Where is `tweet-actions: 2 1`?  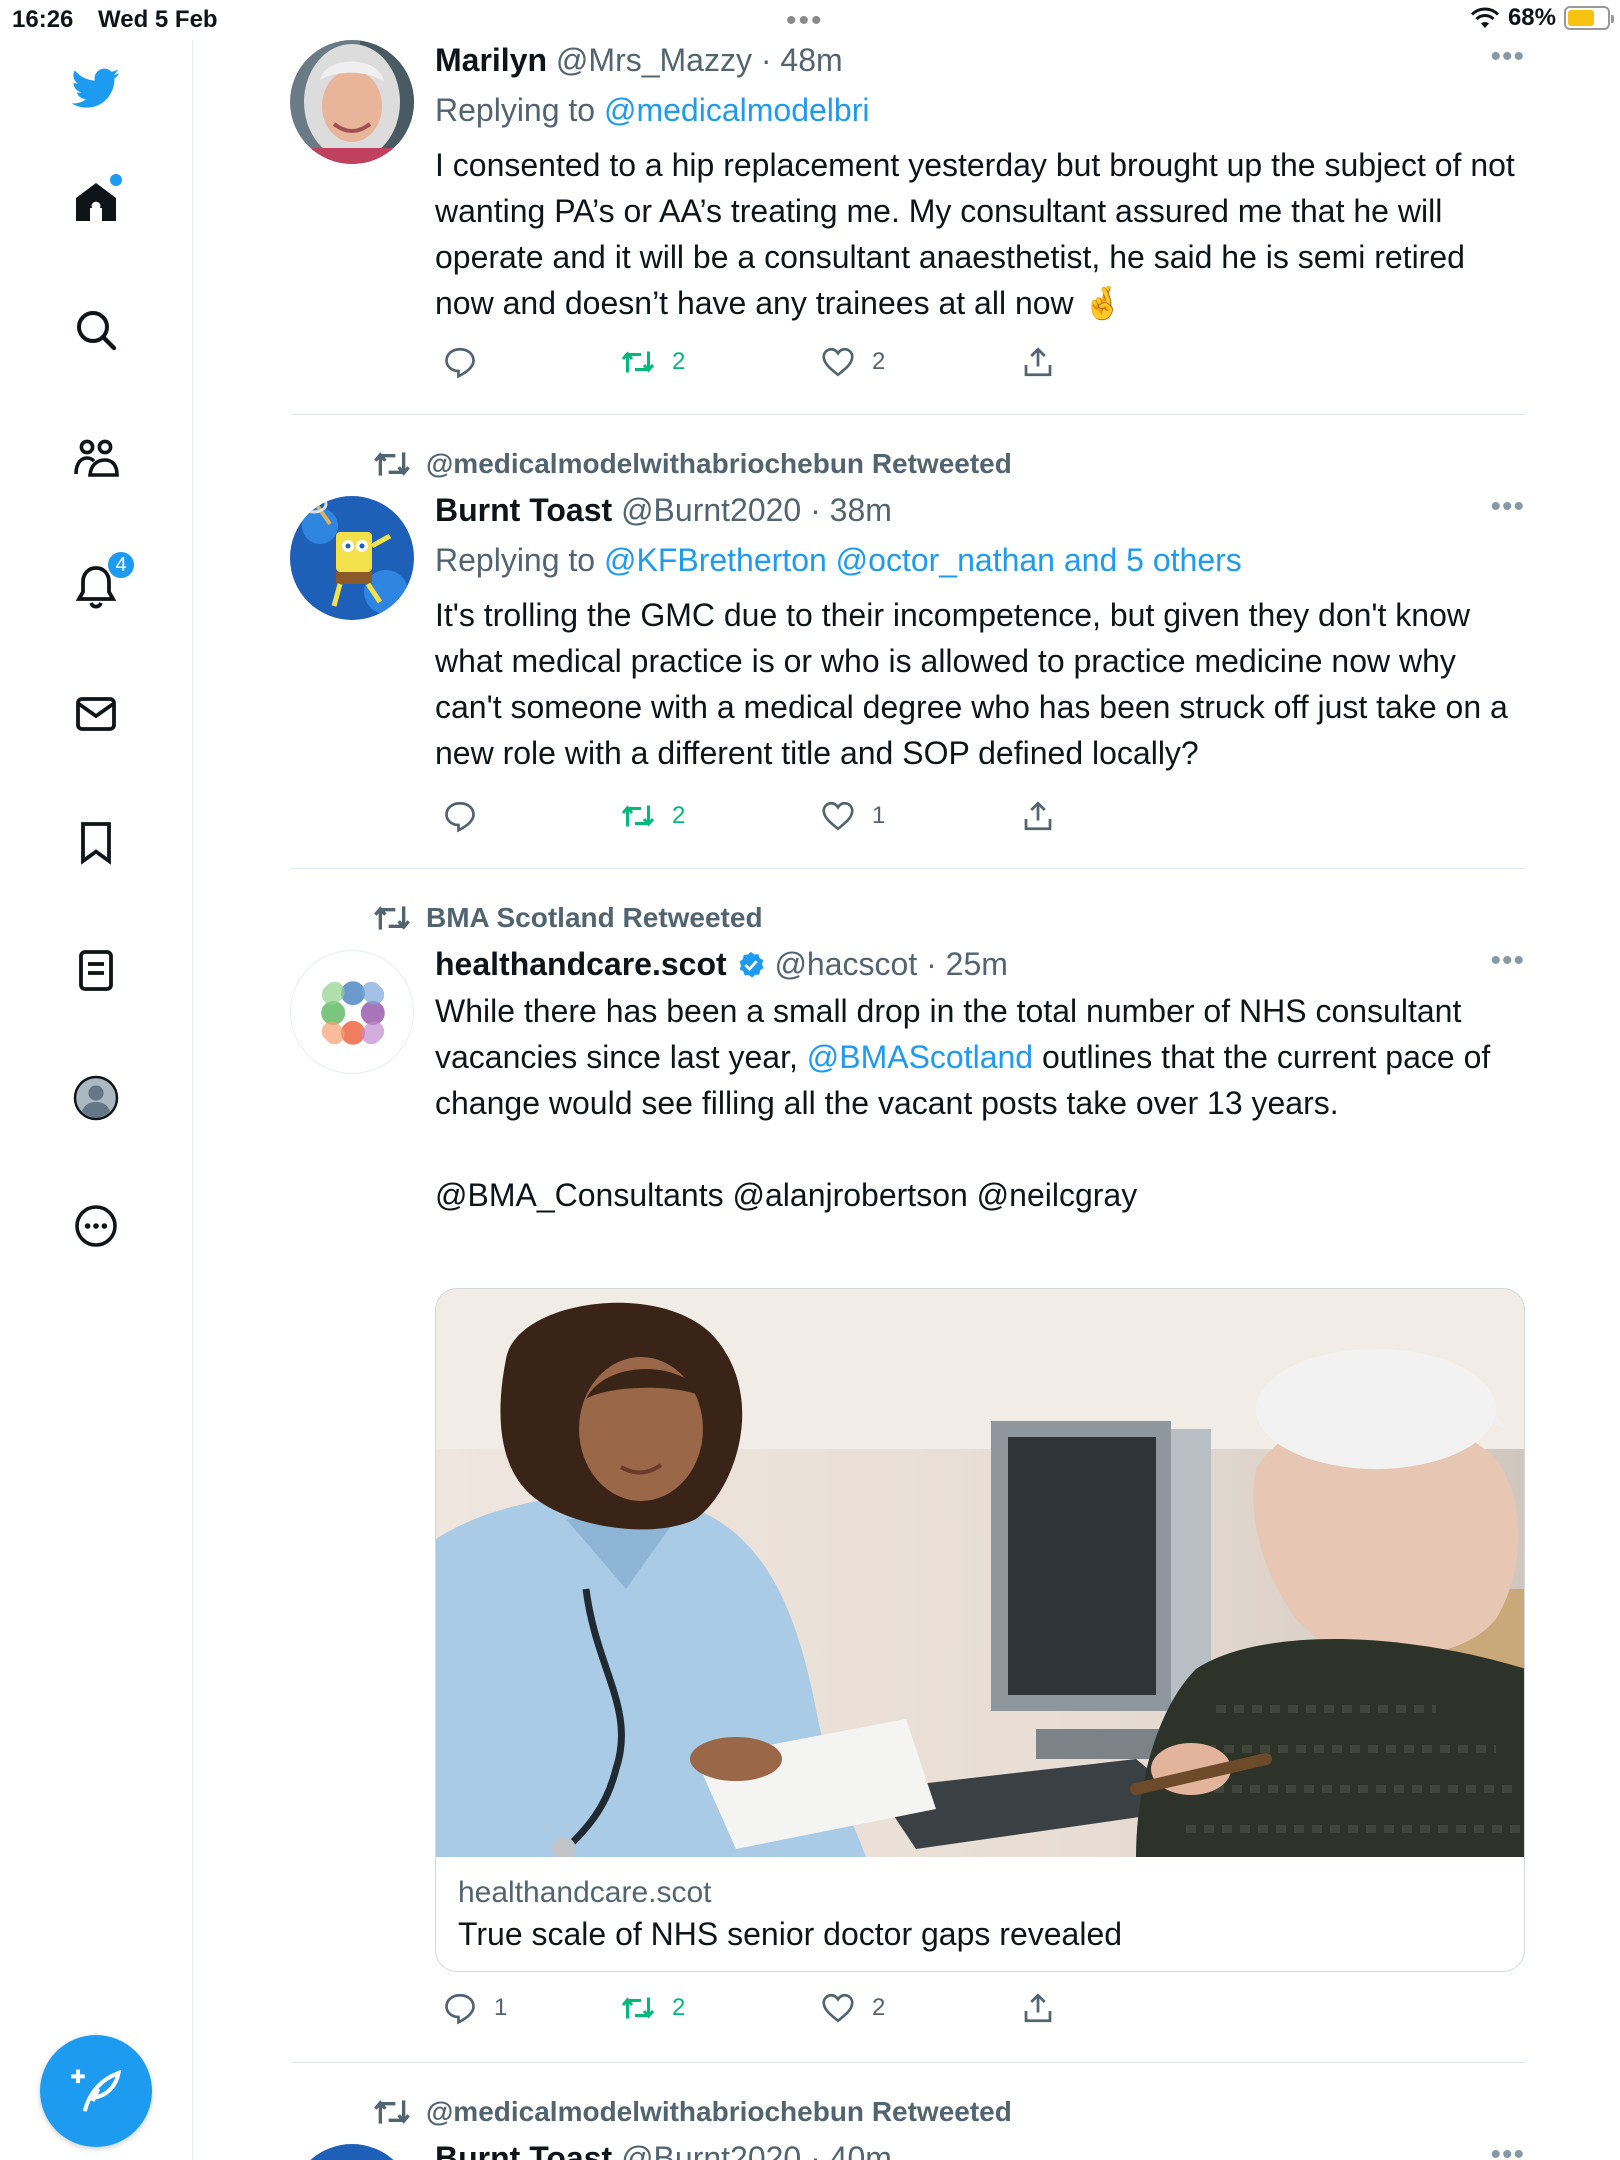 tweet-actions: 2 1 is located at coordinates (780, 818).